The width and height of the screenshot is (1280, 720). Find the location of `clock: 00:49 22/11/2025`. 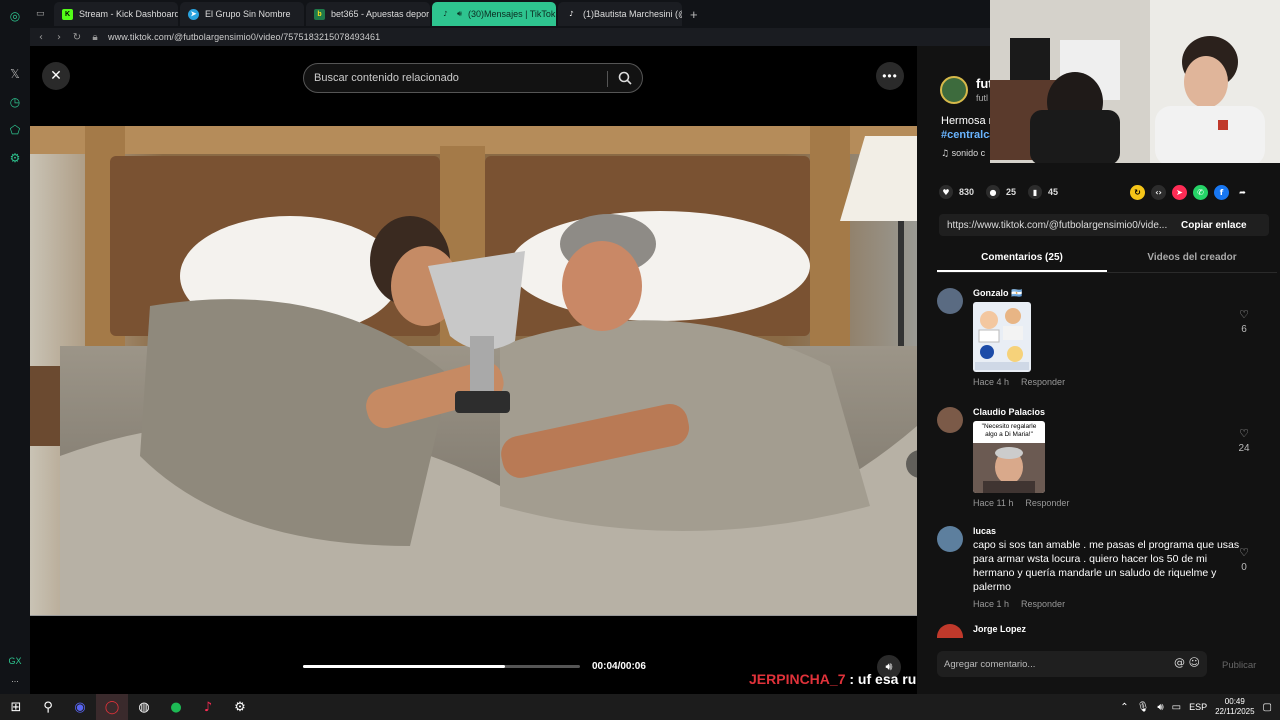

clock: 00:49 22/11/2025 is located at coordinates (1234, 707).